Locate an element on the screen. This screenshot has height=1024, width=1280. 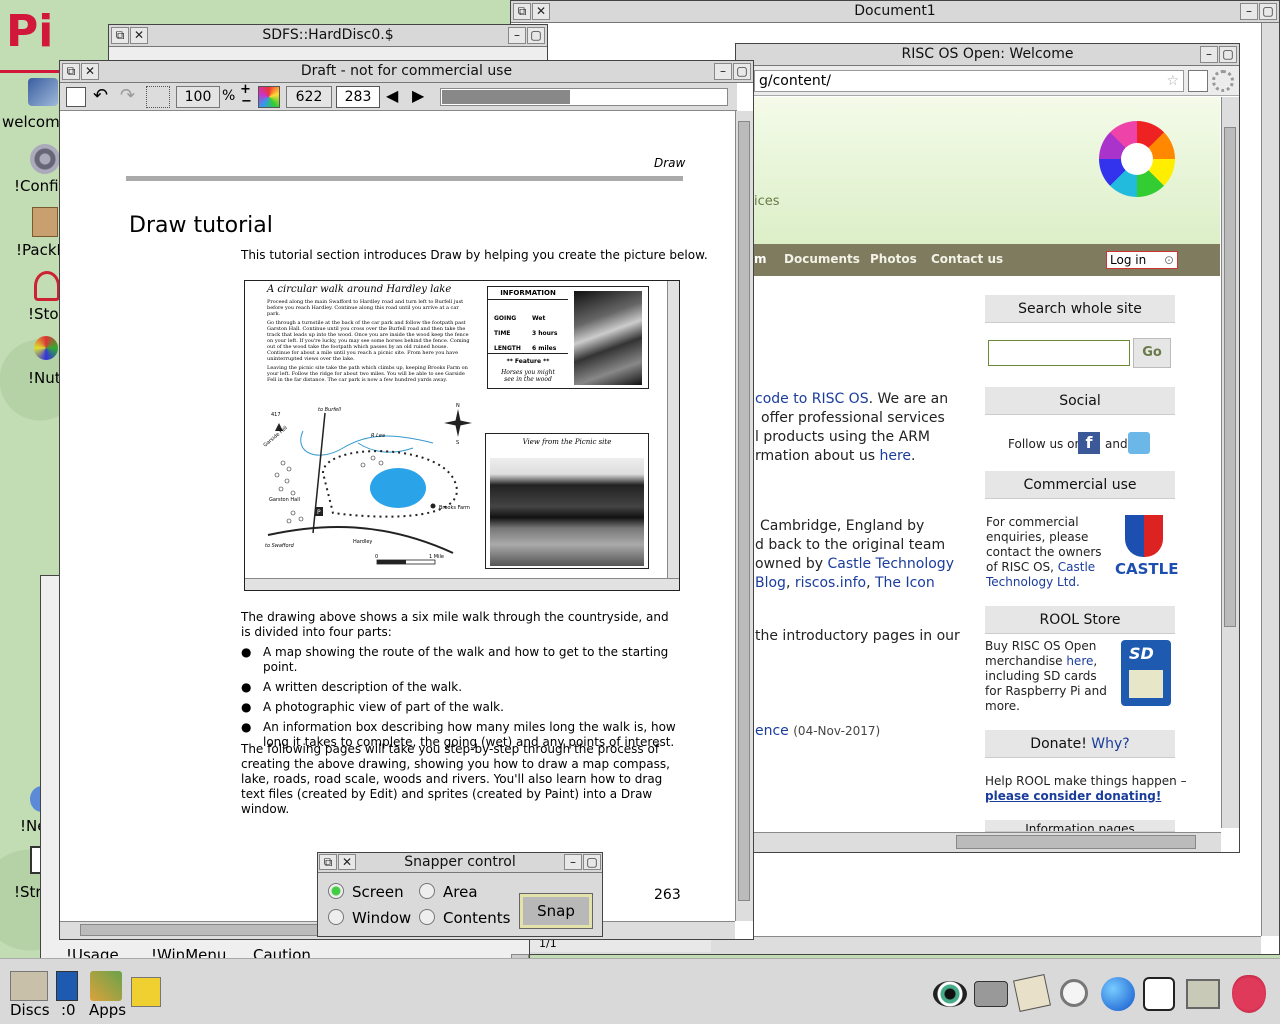
snap-button: Snap is located at coordinates (556, 911).